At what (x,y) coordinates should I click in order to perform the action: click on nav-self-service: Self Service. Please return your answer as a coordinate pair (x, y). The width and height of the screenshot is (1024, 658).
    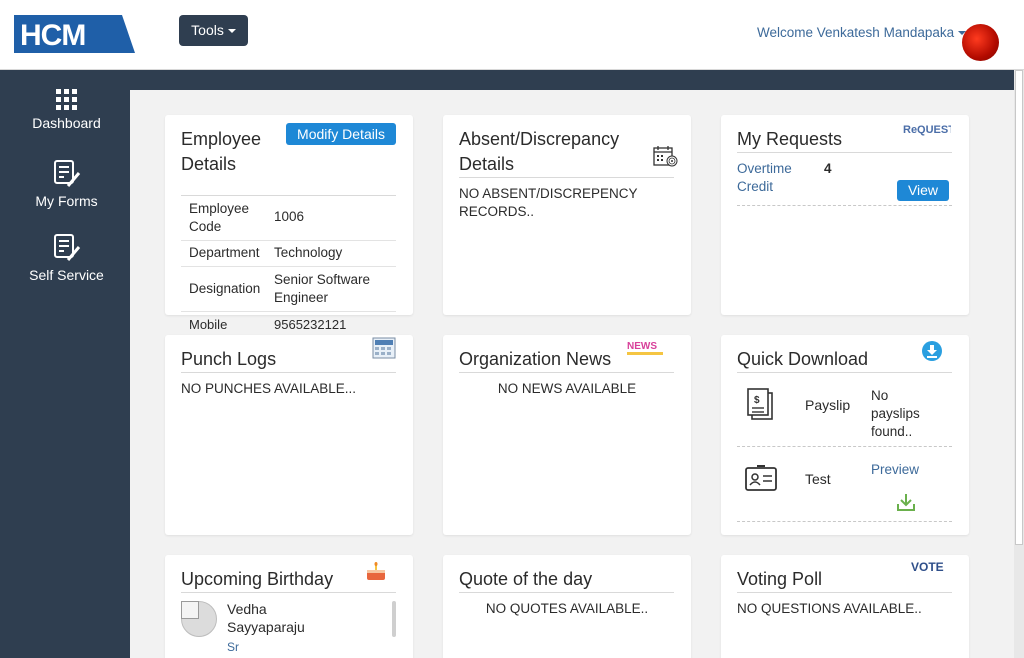
    Looking at the image, I should click on (66, 258).